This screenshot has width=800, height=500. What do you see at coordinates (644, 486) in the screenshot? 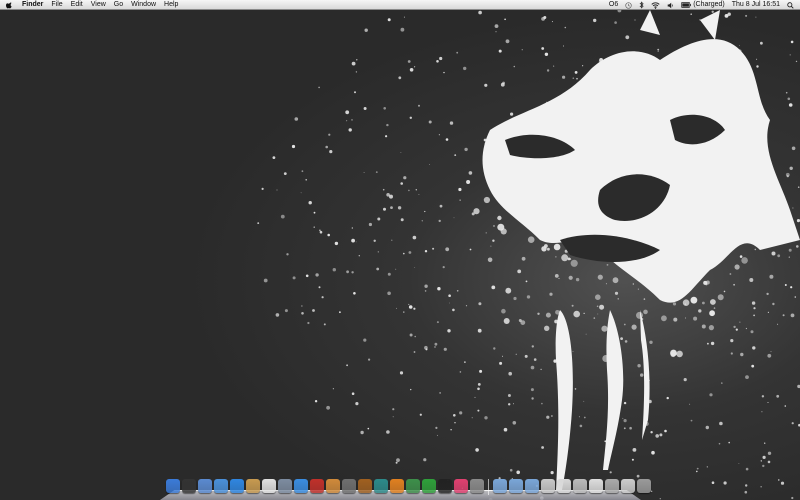
I see `trash-icon` at bounding box center [644, 486].